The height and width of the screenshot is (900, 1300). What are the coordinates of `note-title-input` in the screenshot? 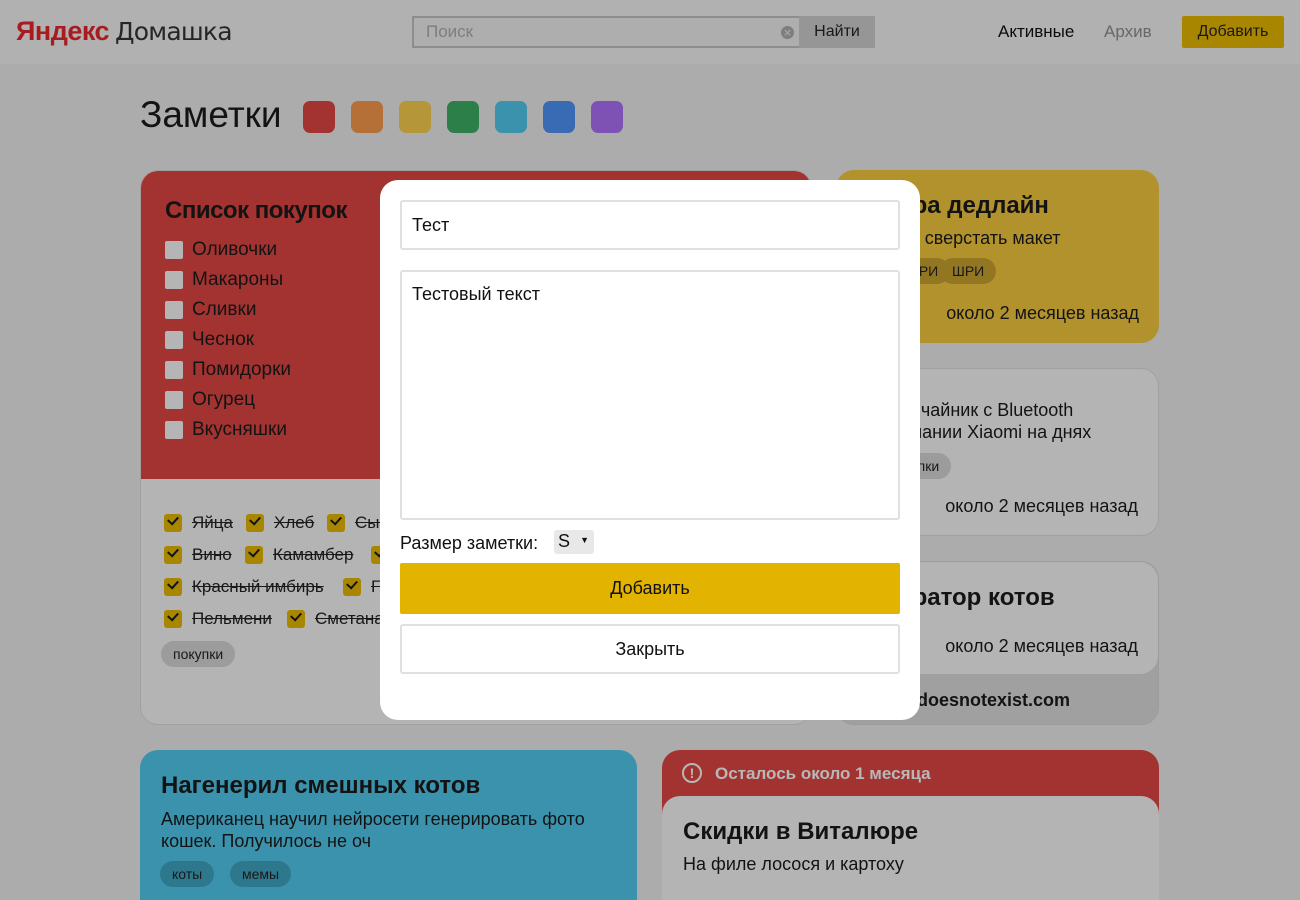 It's located at (650, 225).